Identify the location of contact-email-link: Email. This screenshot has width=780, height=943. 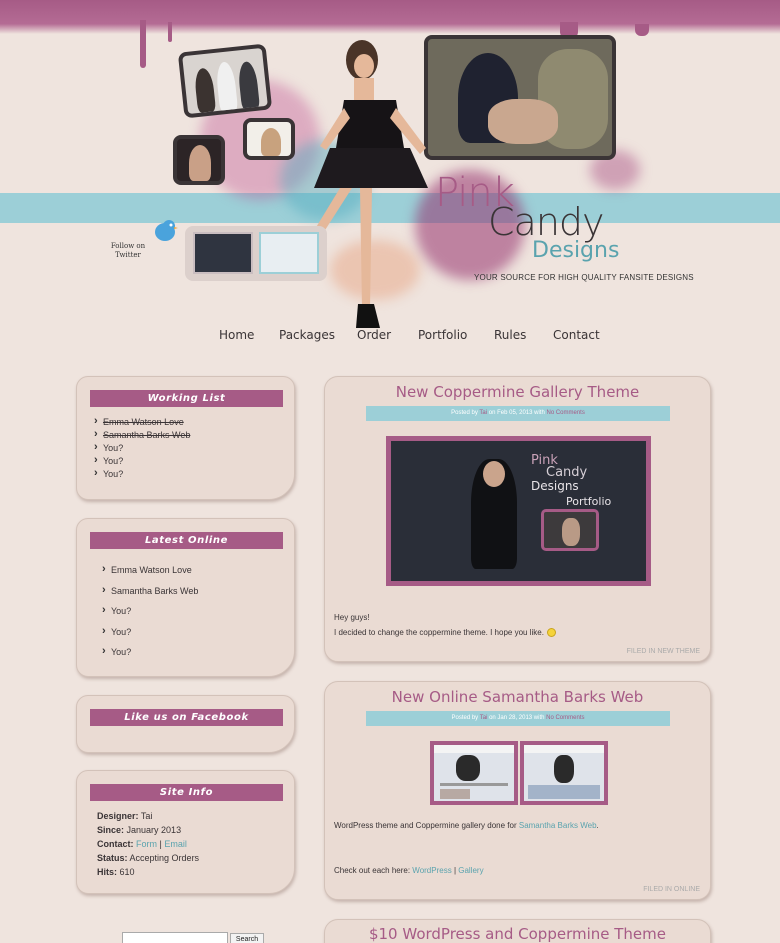
(175, 844).